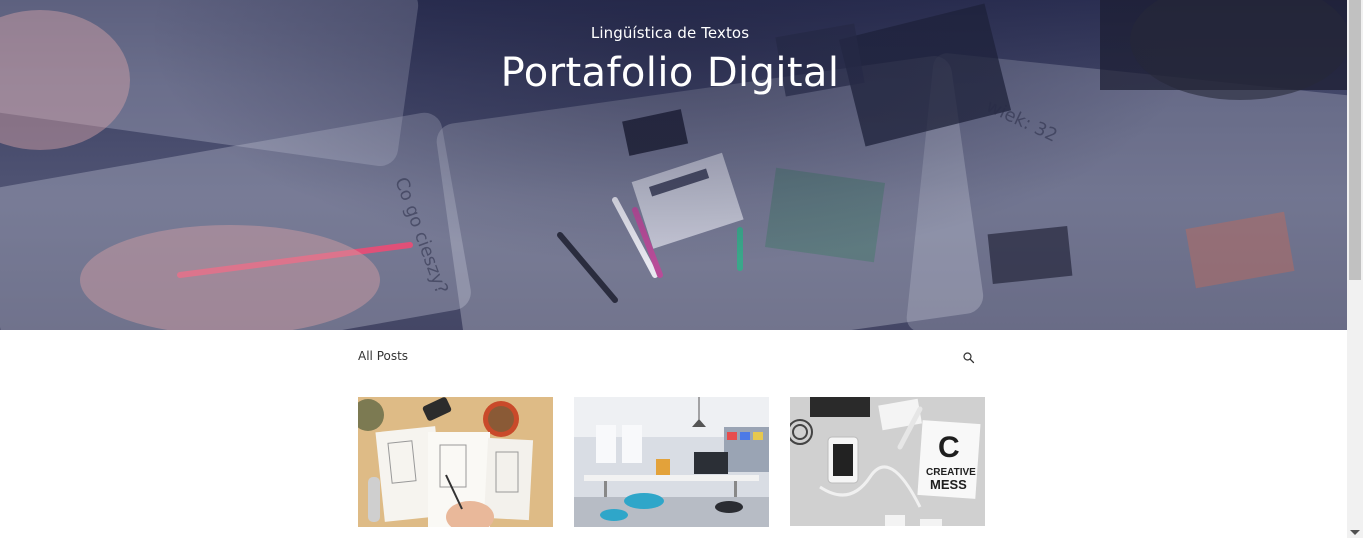 This screenshot has height=538, width=1363. Describe the element at coordinates (670, 73) in the screenshot. I see `site-title: Portafolio Digital` at that location.